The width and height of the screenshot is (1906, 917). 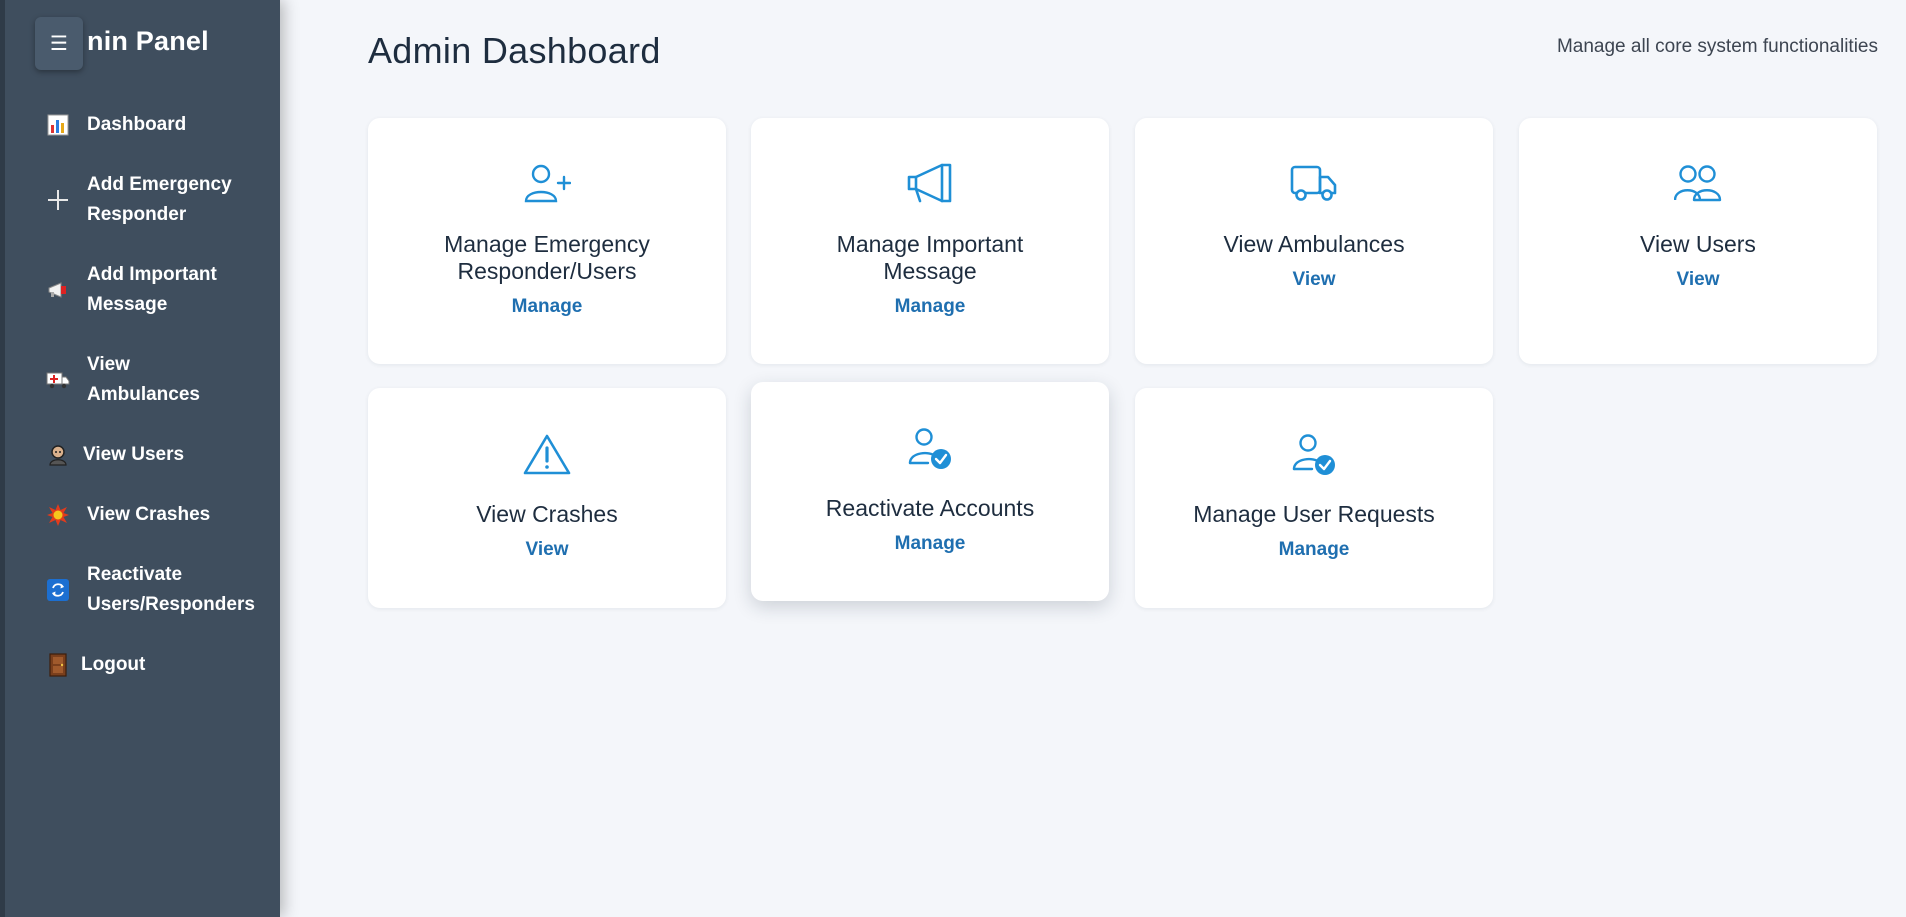 What do you see at coordinates (547, 514) in the screenshot?
I see `card-title: View Crashes` at bounding box center [547, 514].